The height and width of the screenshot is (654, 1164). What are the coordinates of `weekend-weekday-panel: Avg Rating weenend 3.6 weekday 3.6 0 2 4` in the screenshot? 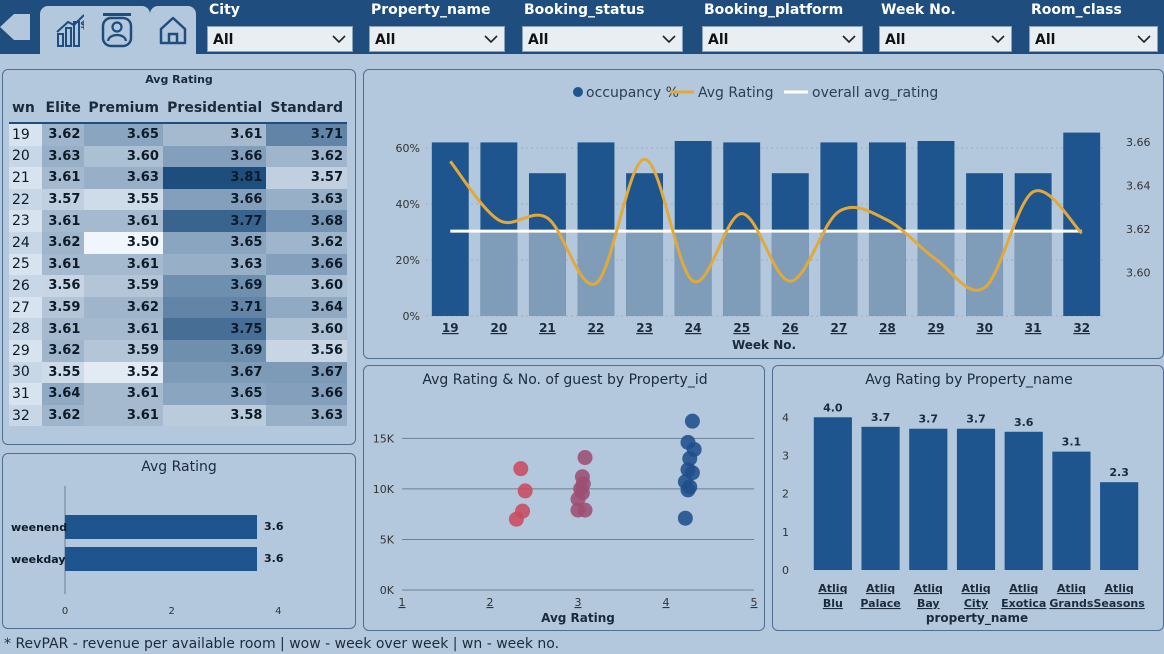 It's located at (179, 541).